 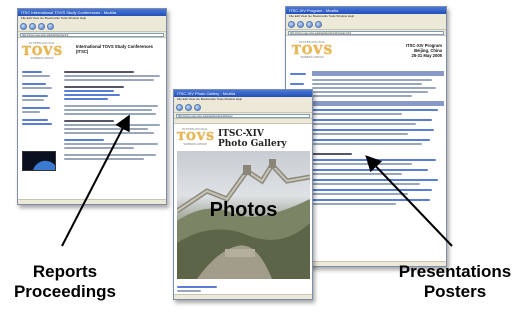 I want to click on posters-label-line2: Posters, so click(x=455, y=291).